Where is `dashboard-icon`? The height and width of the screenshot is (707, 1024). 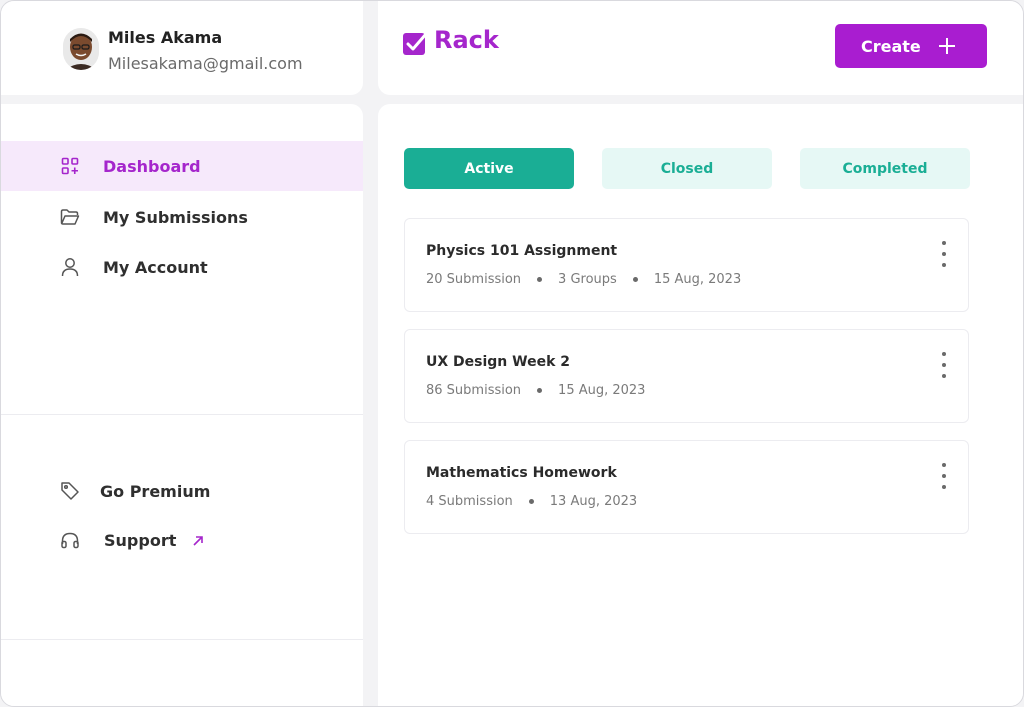
dashboard-icon is located at coordinates (70, 166).